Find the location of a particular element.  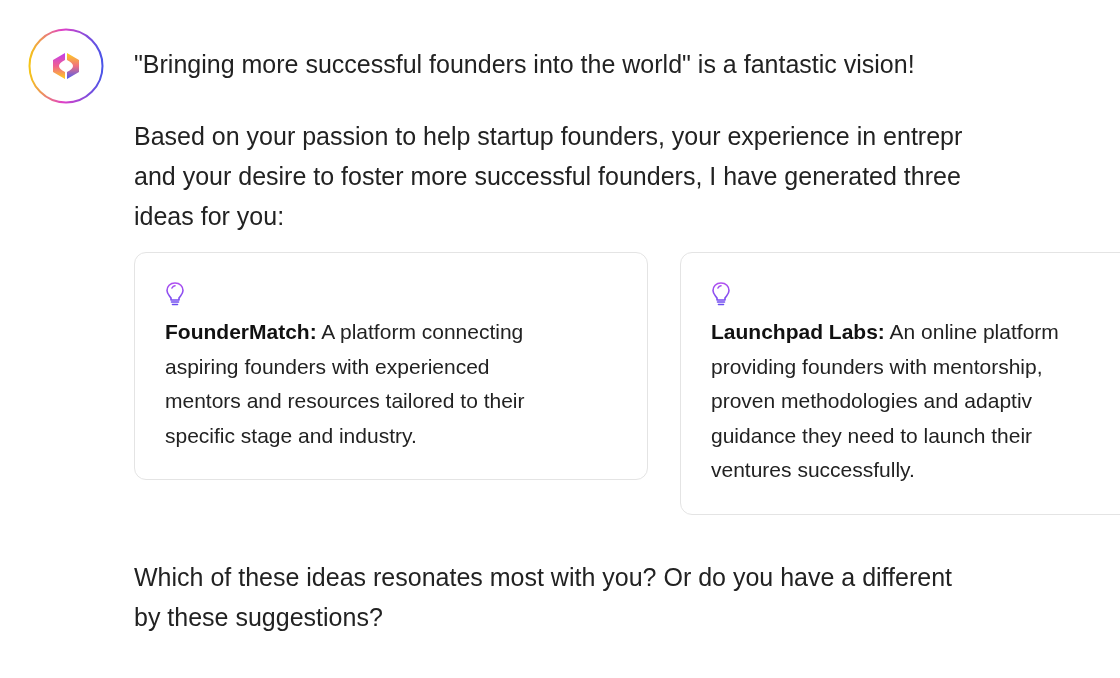

message-paragraph: "Bringing more successful founders into the world" is a fantastic vision! is located at coordinates (524, 64).